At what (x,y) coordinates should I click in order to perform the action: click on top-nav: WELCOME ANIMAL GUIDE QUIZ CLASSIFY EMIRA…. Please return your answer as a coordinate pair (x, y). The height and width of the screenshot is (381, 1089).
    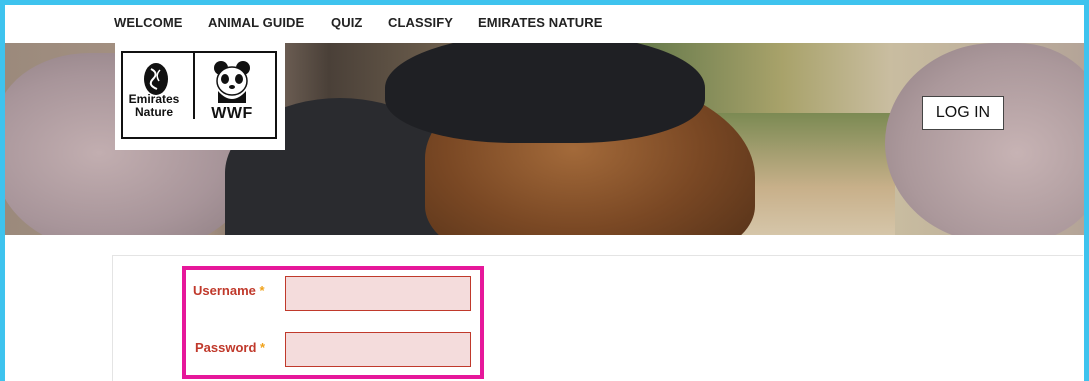
    Looking at the image, I should click on (544, 24).